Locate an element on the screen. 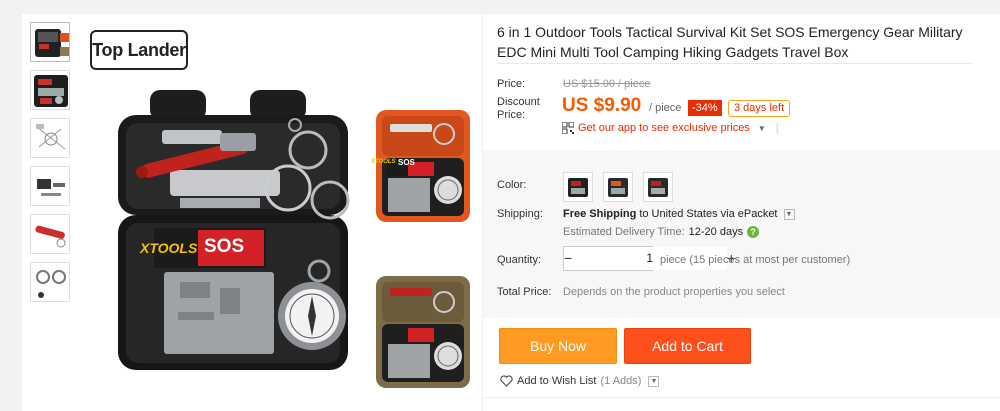 The image size is (1000, 411). thumbnail-kit-black-open is located at coordinates (50, 42).